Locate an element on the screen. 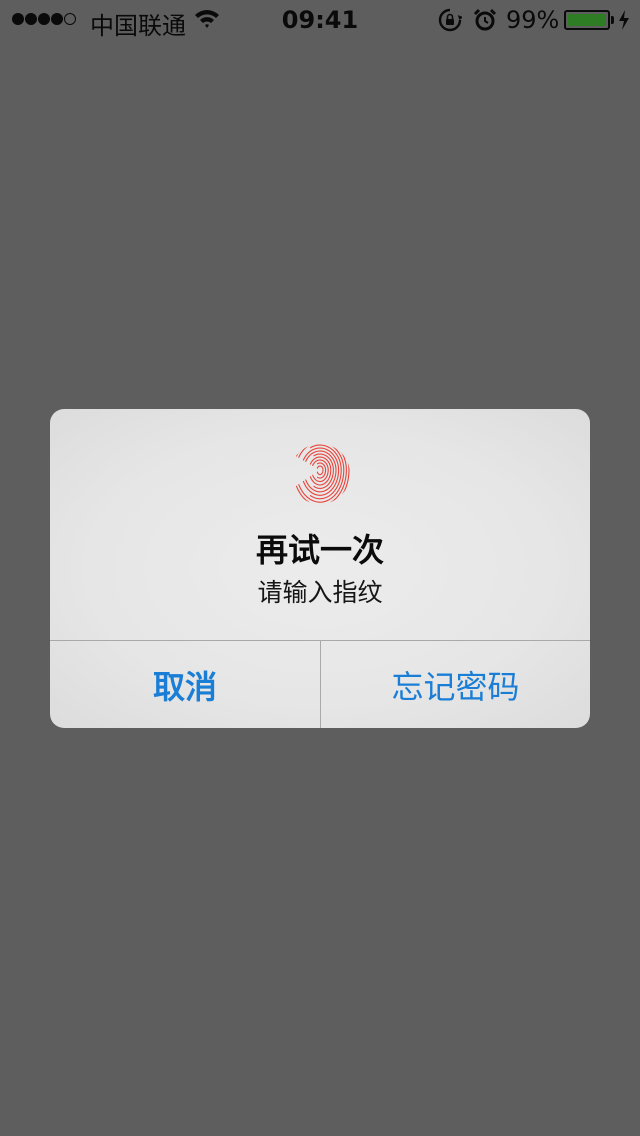 The width and height of the screenshot is (640, 1136). battery-icon is located at coordinates (587, 20).